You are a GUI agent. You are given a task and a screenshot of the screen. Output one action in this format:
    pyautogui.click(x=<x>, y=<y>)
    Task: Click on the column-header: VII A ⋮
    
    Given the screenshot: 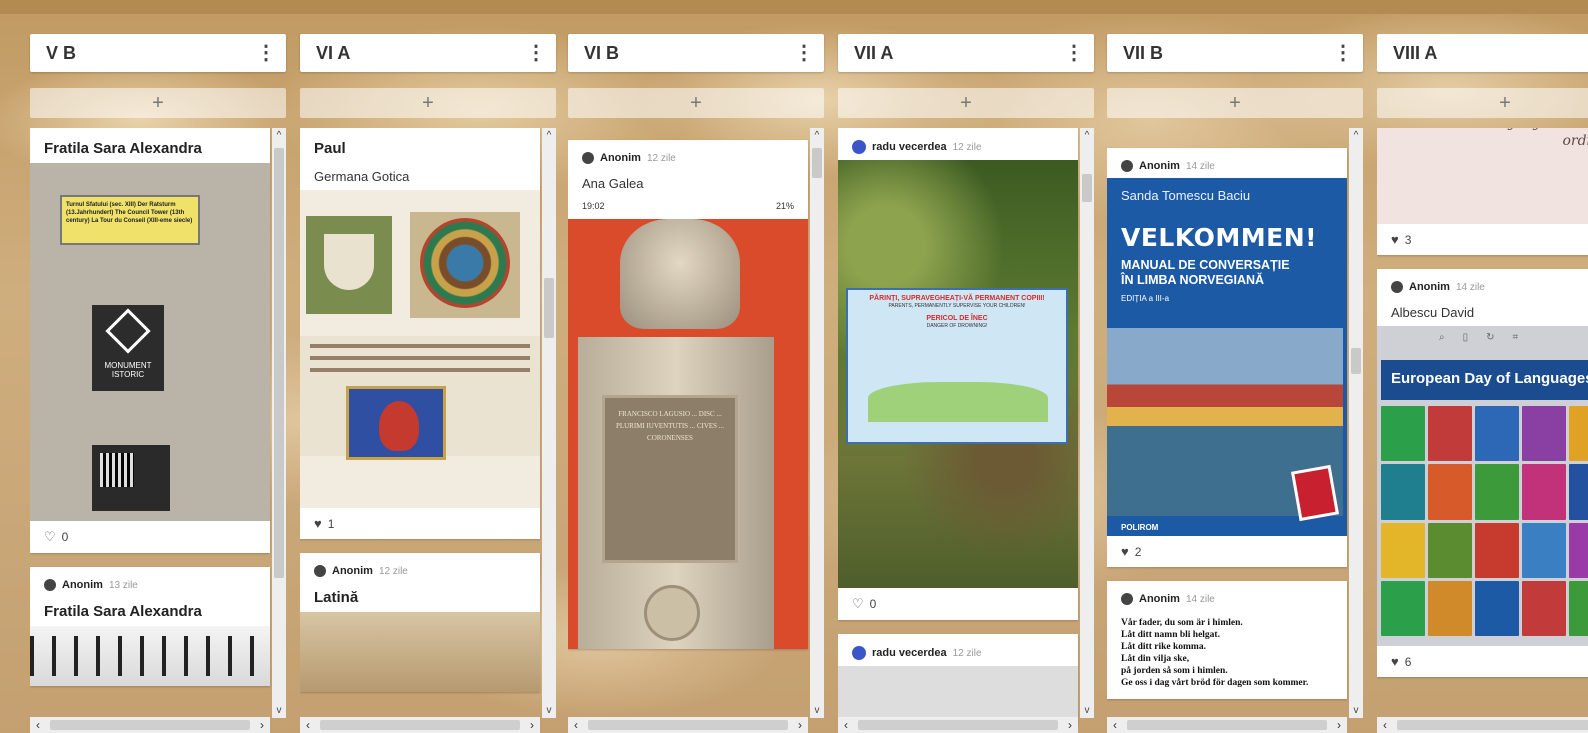 What is the action you would take?
    pyautogui.click(x=966, y=53)
    